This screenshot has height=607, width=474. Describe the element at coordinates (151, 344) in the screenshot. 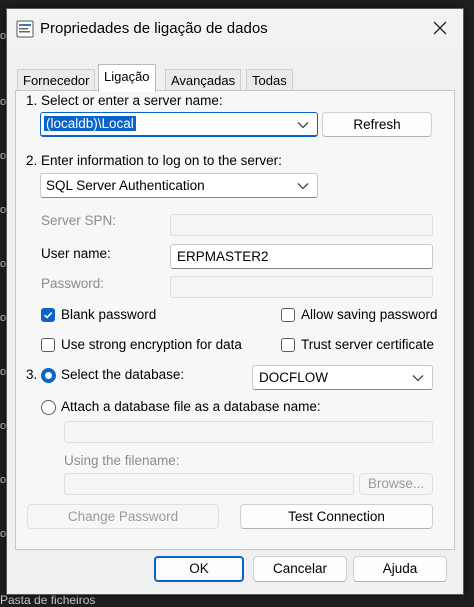

I see `strong-encryption-label: Use strong encryption for data` at that location.